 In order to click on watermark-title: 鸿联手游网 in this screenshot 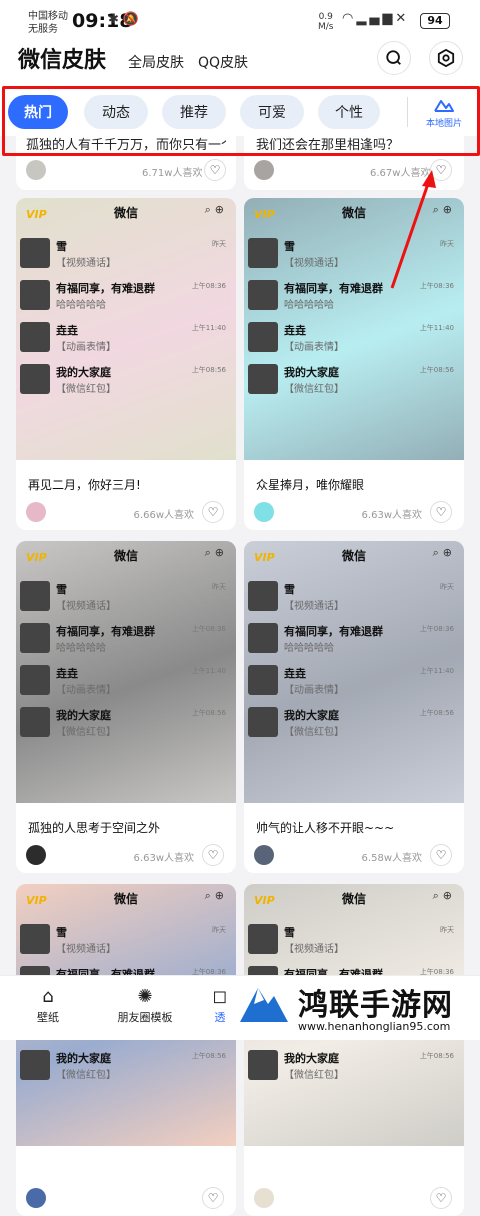, I will do `click(375, 1005)`.